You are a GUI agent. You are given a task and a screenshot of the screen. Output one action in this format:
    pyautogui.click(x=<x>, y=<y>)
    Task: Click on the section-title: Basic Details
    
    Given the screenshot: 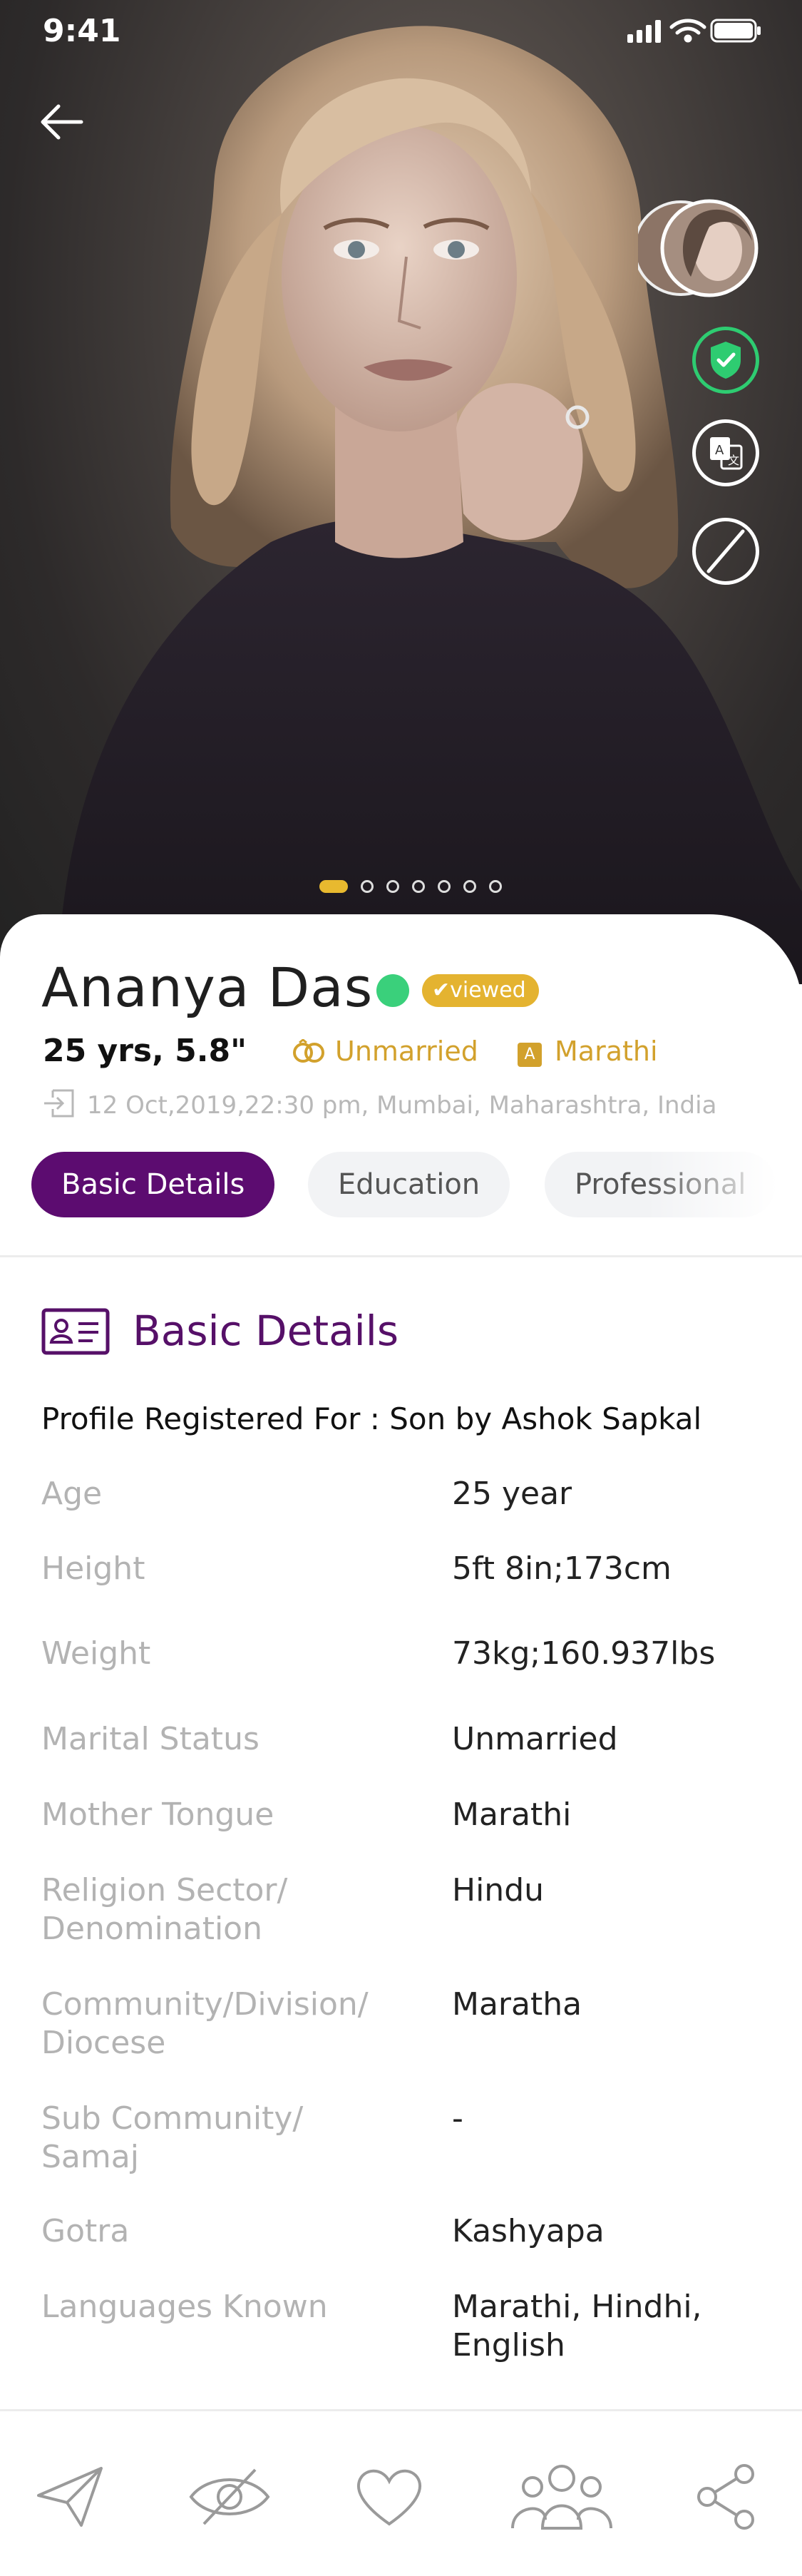 What is the action you would take?
    pyautogui.click(x=266, y=1331)
    